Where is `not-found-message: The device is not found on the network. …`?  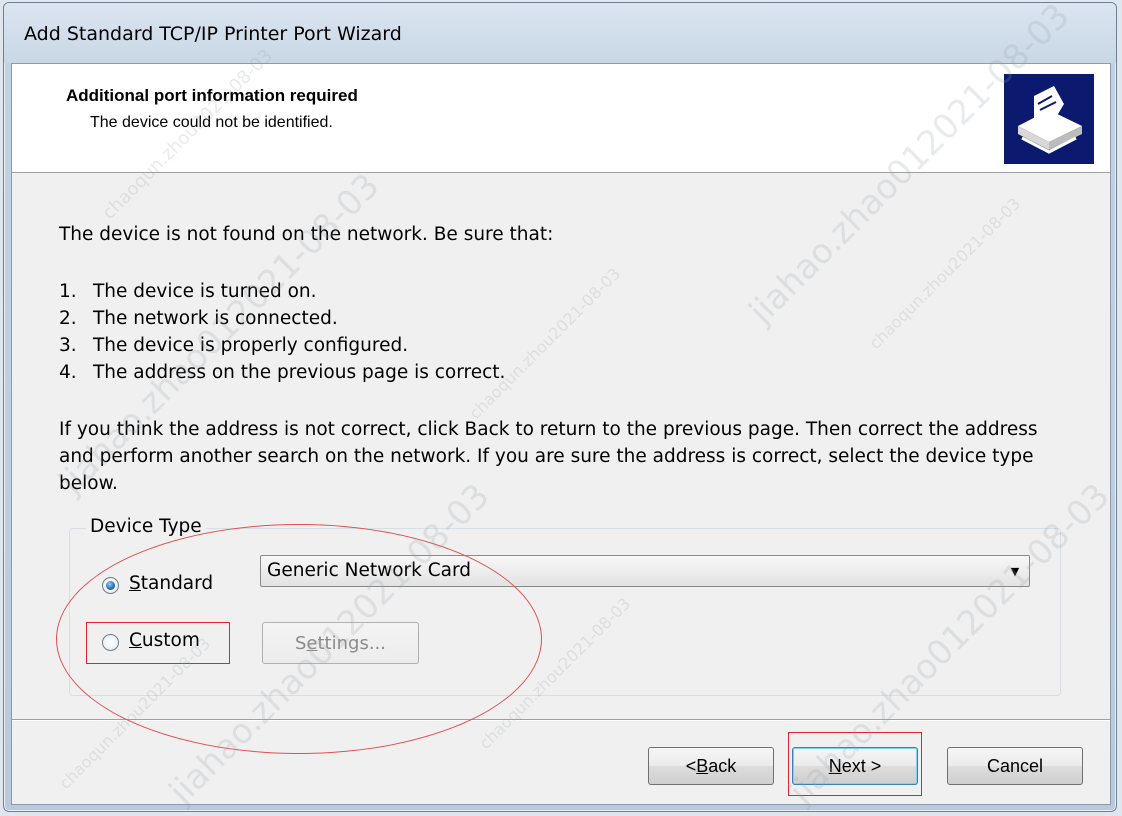
not-found-message: The device is not found on the network. … is located at coordinates (306, 234).